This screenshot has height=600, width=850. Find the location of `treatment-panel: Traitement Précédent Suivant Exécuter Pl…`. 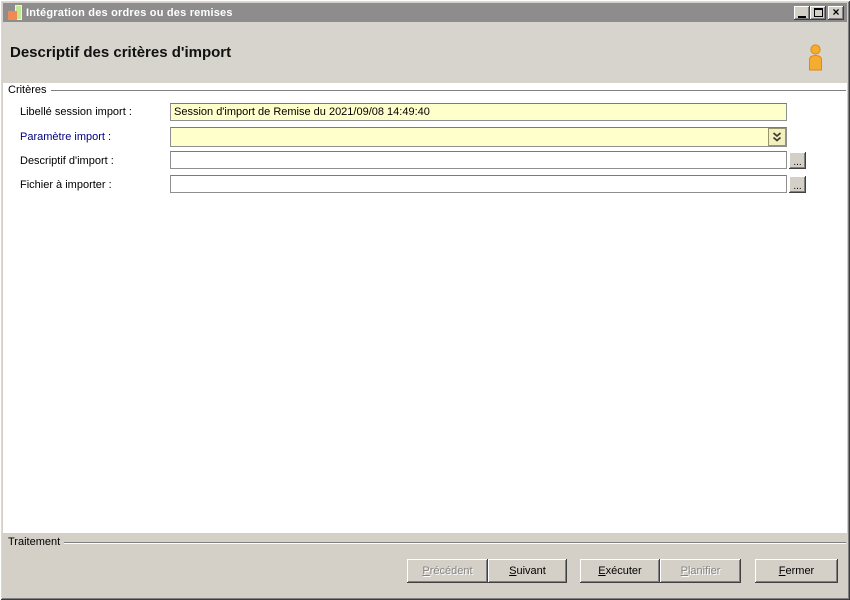

treatment-panel: Traitement Précédent Suivant Exécuter Pl… is located at coordinates (425, 565).